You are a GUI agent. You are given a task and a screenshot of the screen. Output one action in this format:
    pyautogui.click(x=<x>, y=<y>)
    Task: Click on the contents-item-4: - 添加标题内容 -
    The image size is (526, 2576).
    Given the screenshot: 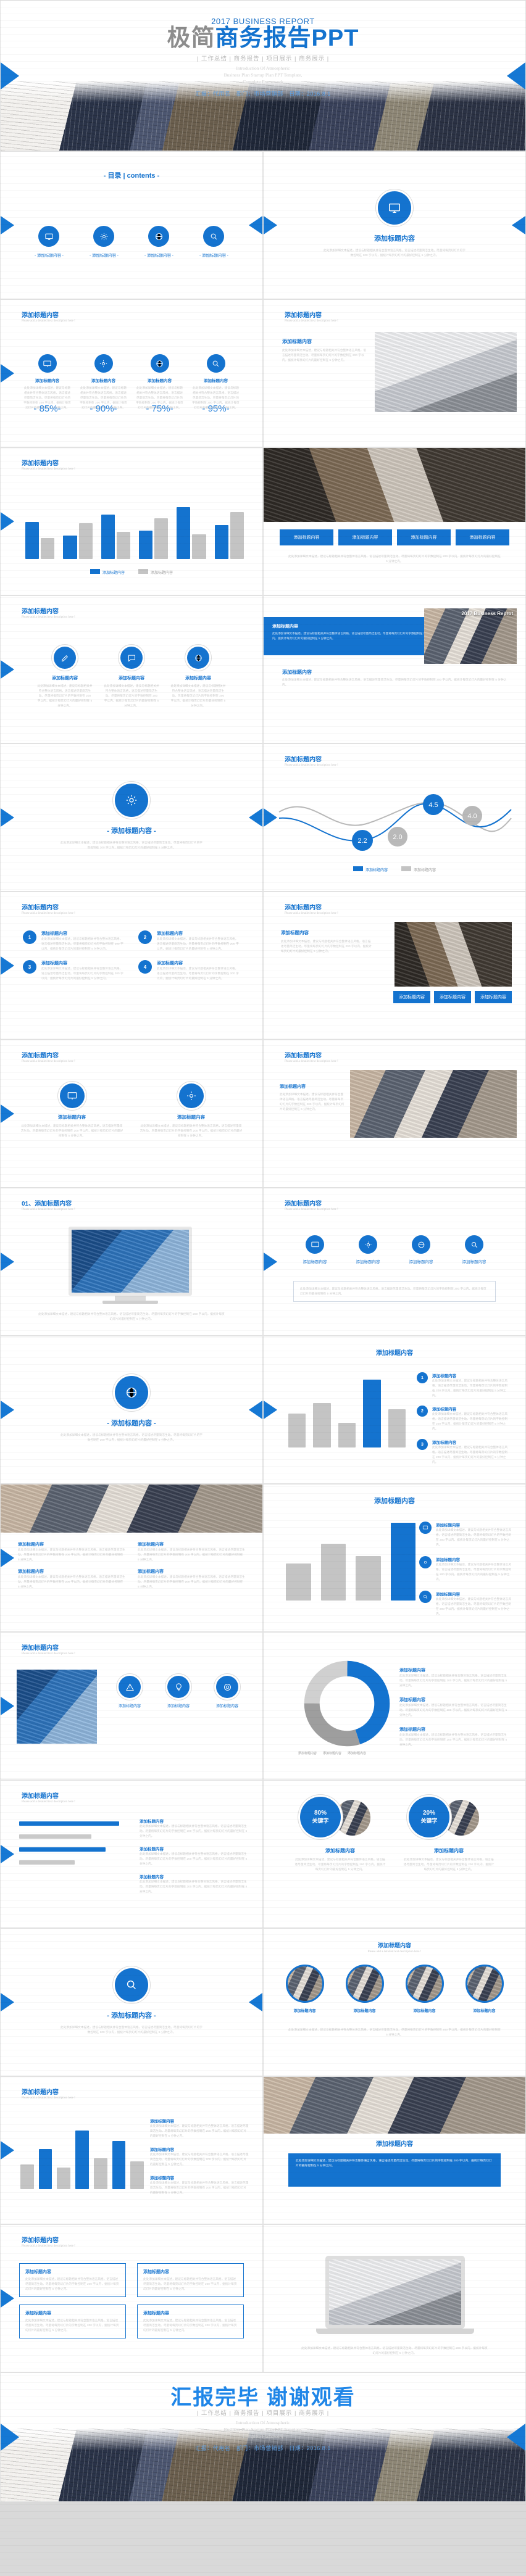 What is the action you would take?
    pyautogui.click(x=214, y=242)
    